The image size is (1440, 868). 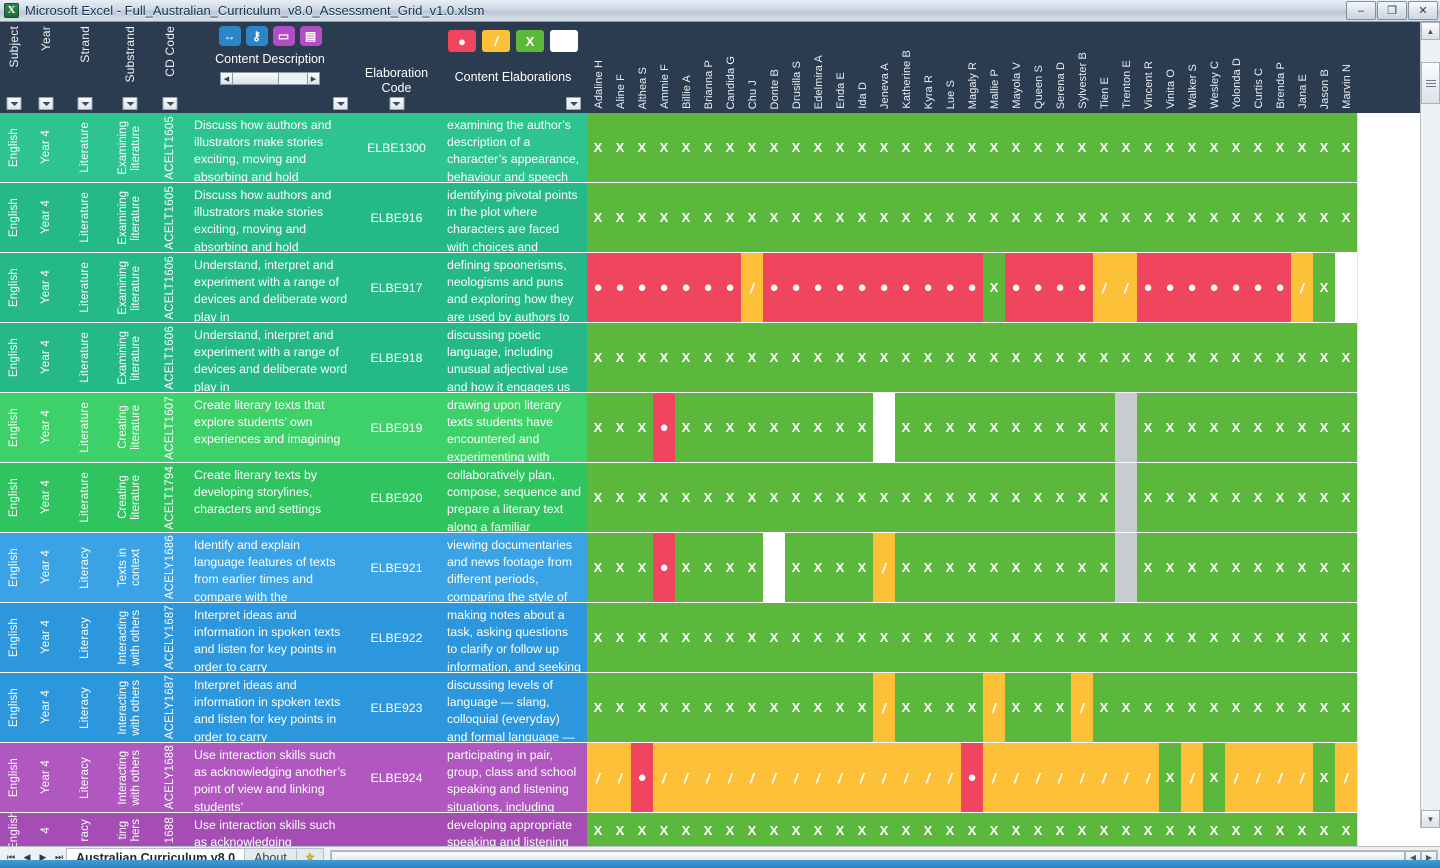 What do you see at coordinates (396, 567) in the screenshot?
I see `cell-elaboration-code: ELBE921` at bounding box center [396, 567].